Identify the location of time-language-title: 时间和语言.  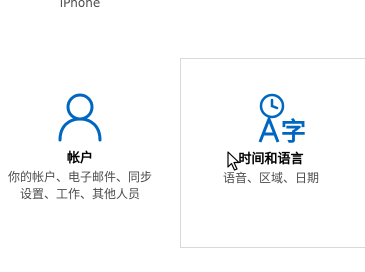
(271, 159).